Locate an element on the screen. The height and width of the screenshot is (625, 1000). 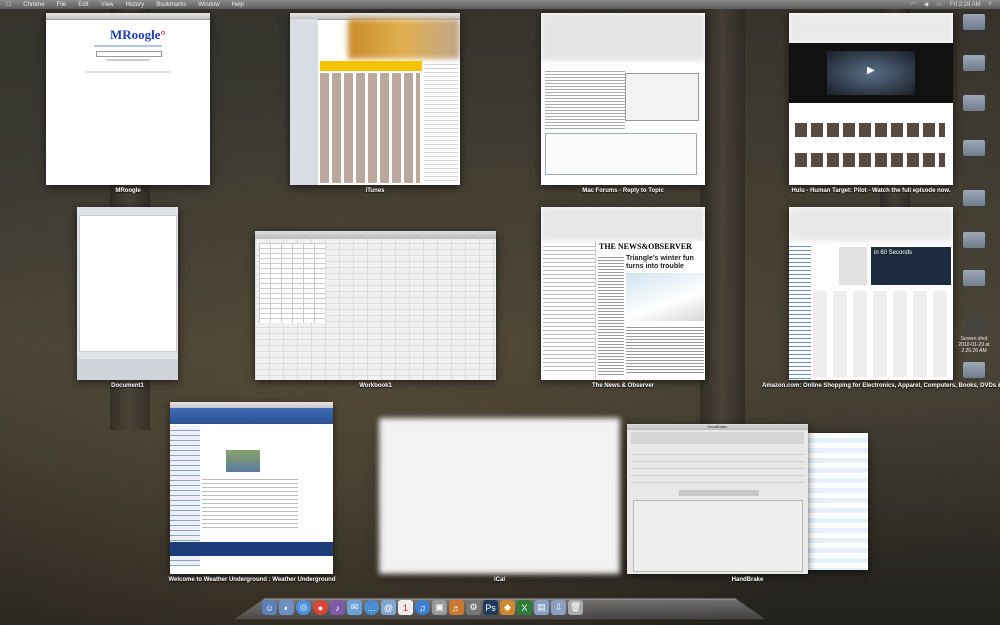
window-macforums is located at coordinates (623, 99).